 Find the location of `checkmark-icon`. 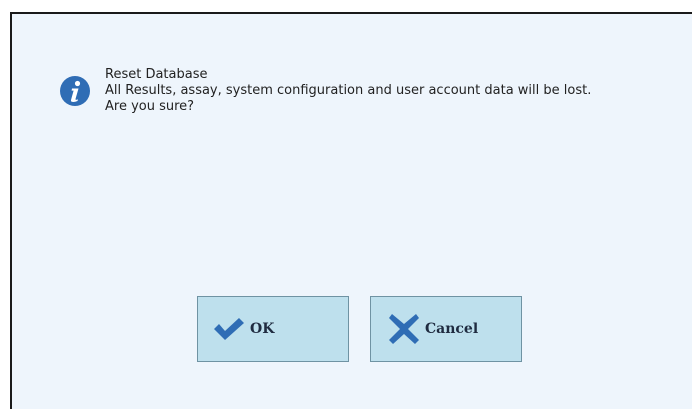

checkmark-icon is located at coordinates (229, 329).